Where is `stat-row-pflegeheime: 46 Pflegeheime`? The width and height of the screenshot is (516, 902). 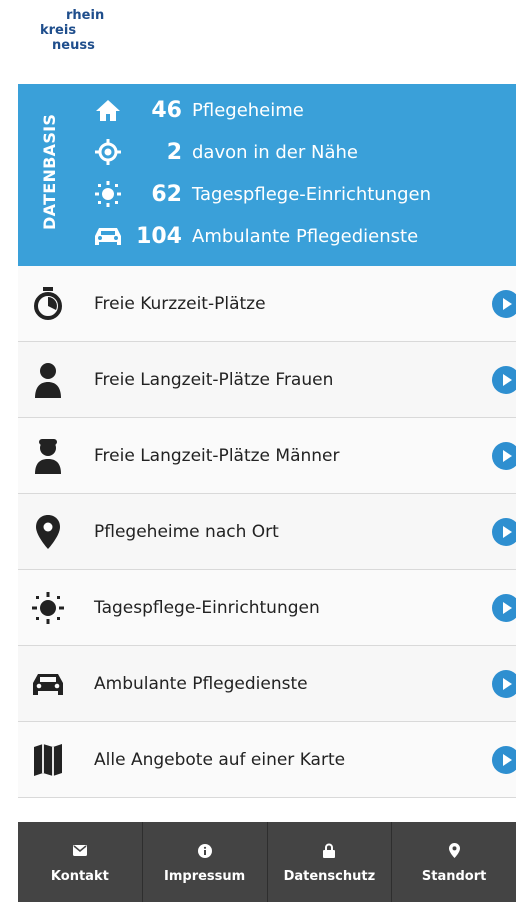 stat-row-pflegeheime: 46 Pflegeheime is located at coordinates (196, 110).